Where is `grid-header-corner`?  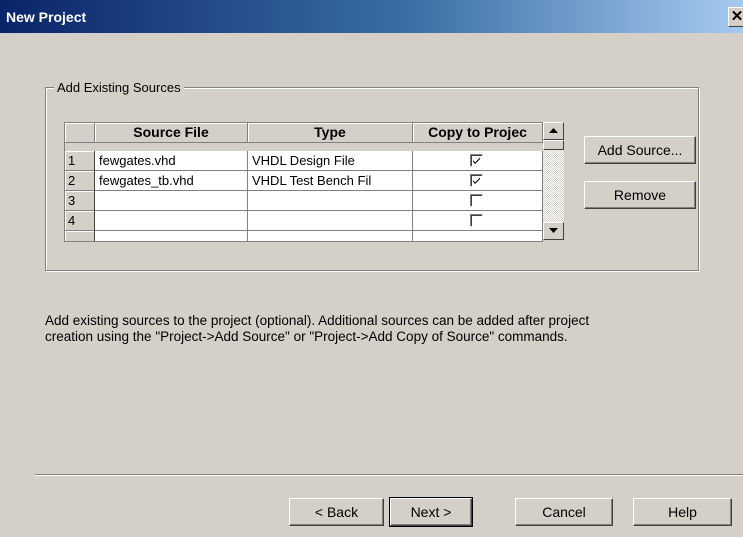
grid-header-corner is located at coordinates (80, 133).